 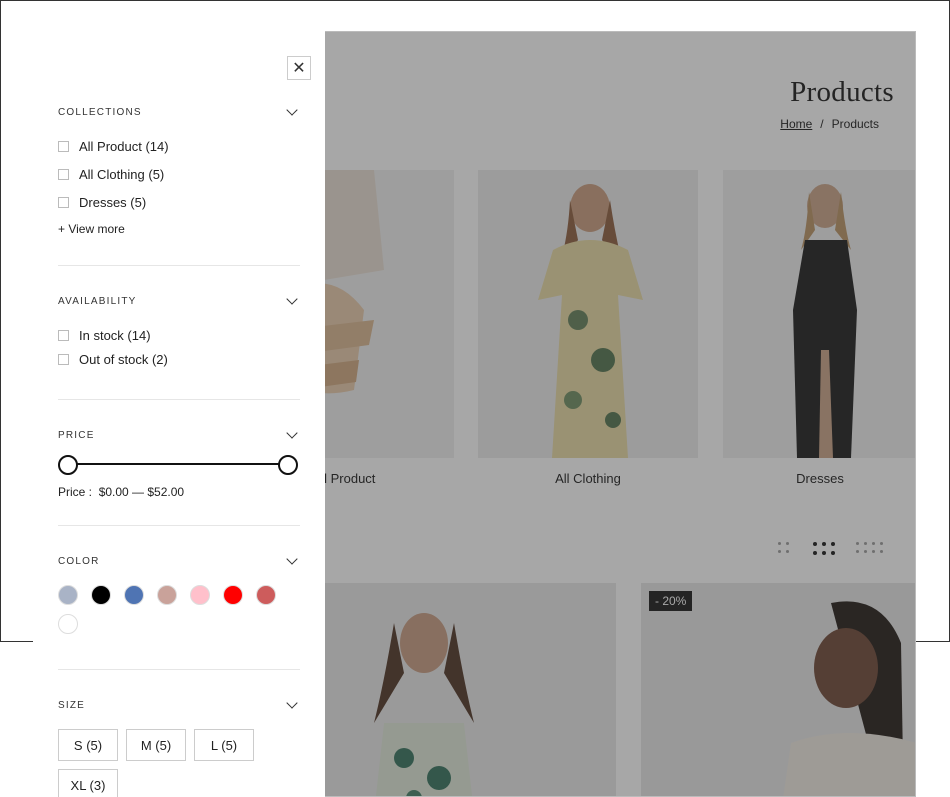 I want to click on price-range-slider, so click(x=179, y=465).